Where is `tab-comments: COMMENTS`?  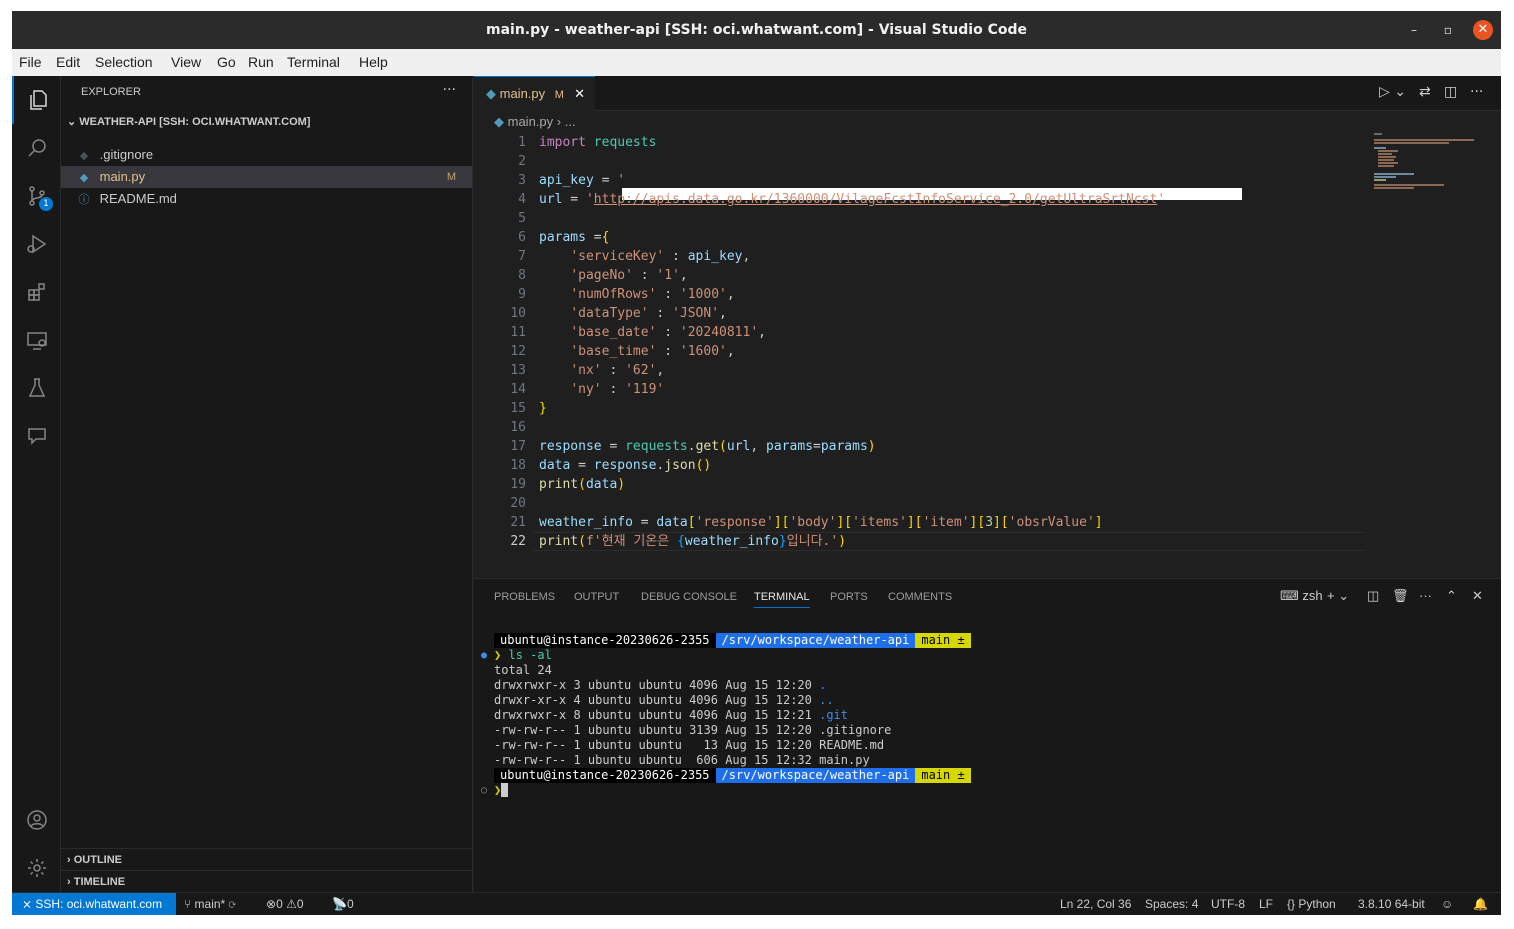 tab-comments: COMMENTS is located at coordinates (920, 597).